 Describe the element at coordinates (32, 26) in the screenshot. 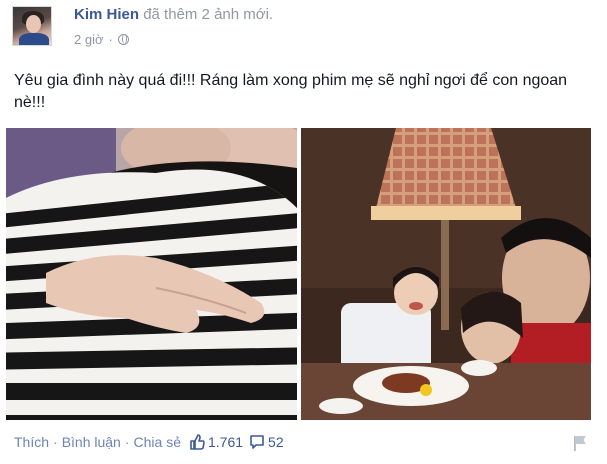

I see `author-avatar` at that location.